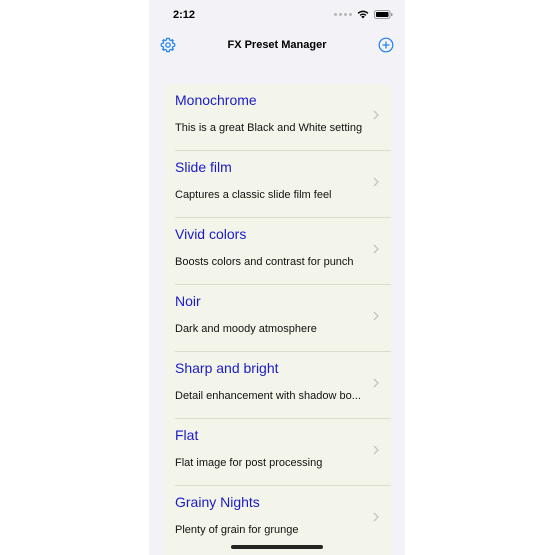 The image size is (555, 555). I want to click on list-item: Noir Dark and moody atmosphere, so click(278, 318).